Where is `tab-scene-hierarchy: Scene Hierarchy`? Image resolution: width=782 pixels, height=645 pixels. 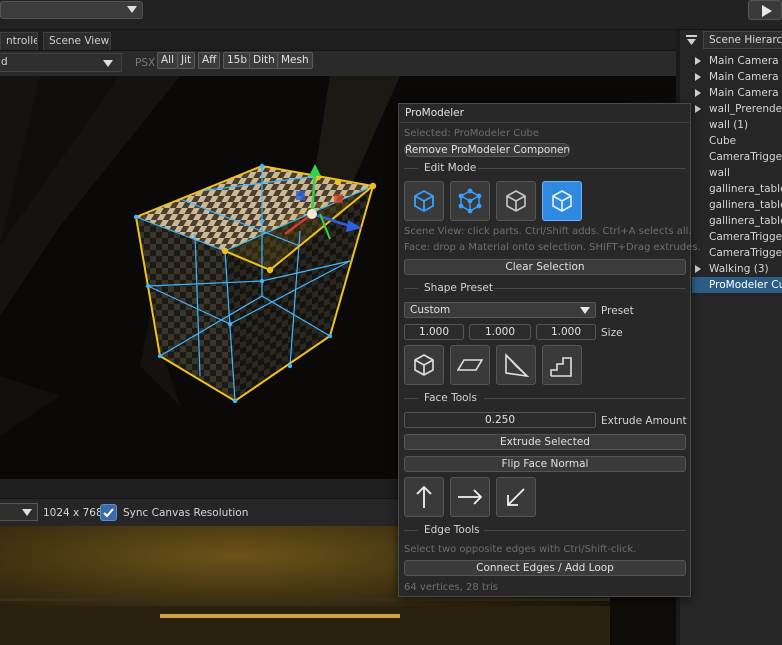
tab-scene-hierarchy: Scene Hierarchy is located at coordinates (742, 40).